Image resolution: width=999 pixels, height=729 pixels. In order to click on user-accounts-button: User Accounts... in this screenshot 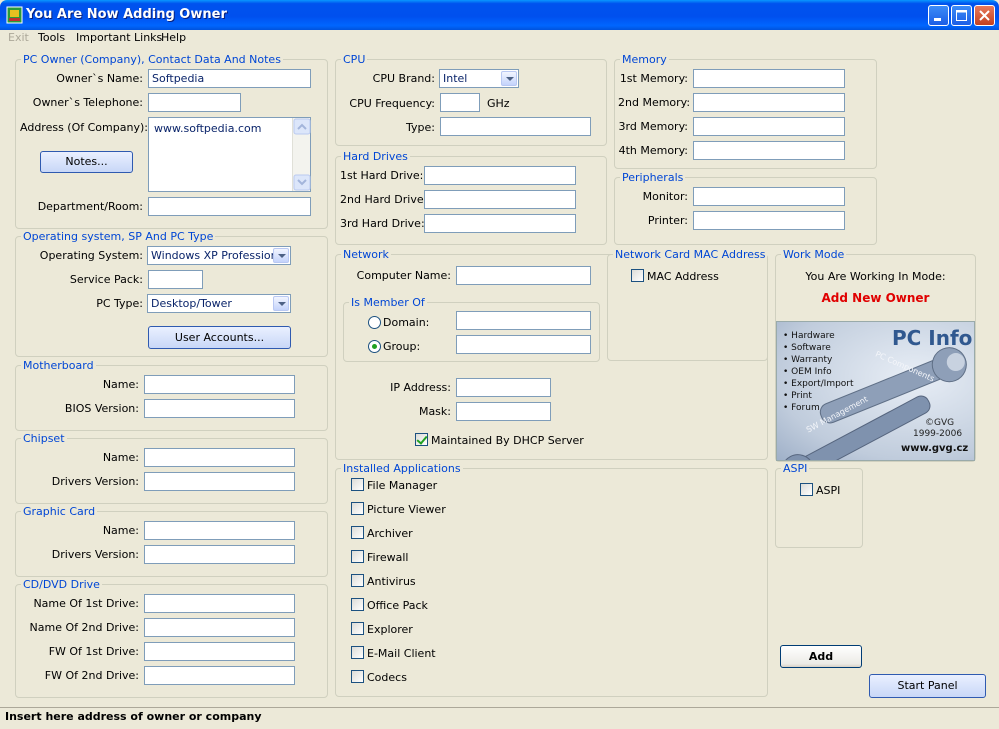, I will do `click(219, 337)`.